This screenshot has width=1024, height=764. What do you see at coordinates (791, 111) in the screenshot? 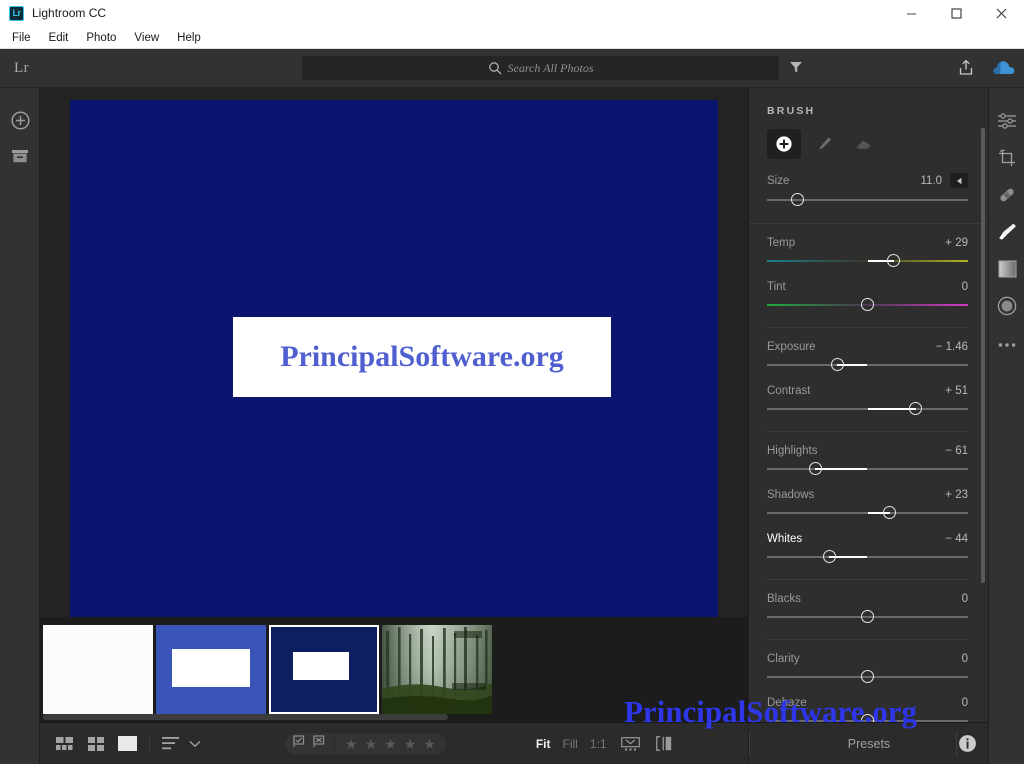
I see `panel-title: BRUSH` at bounding box center [791, 111].